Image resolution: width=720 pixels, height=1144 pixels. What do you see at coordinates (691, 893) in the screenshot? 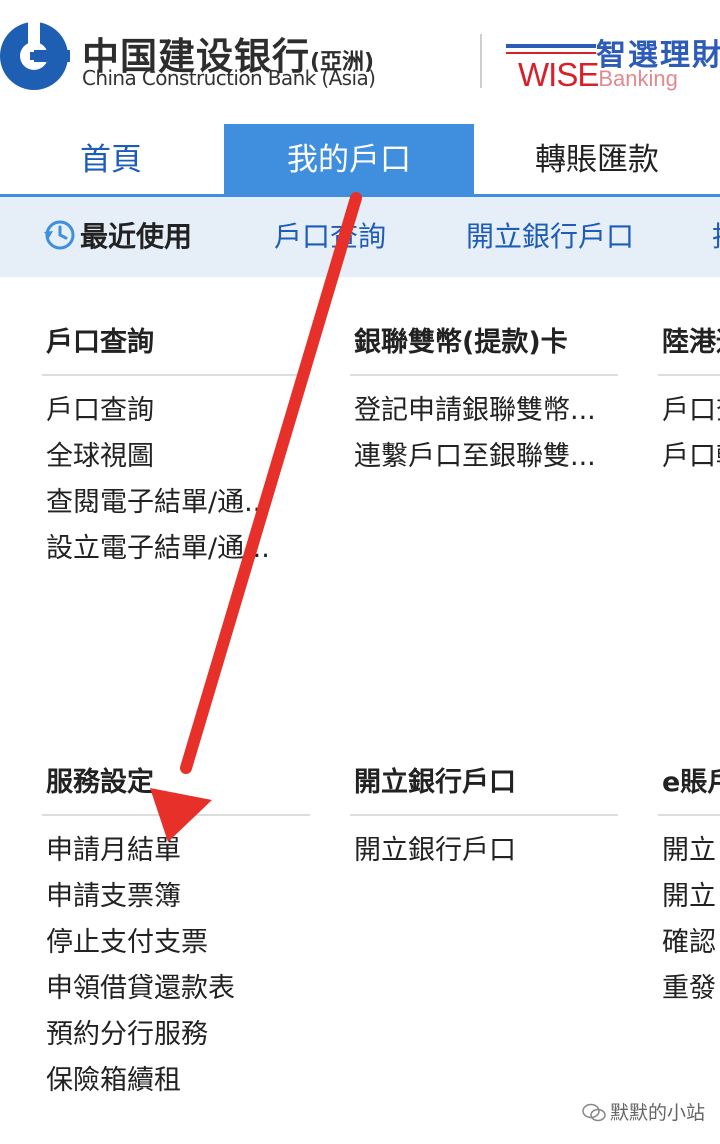
I see `menu-link-e-open-2: 開立` at bounding box center [691, 893].